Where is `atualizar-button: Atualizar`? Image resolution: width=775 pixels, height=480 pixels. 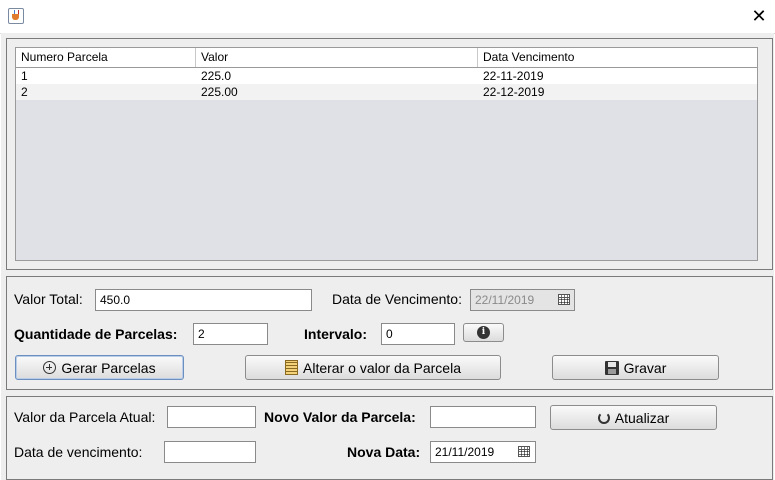
atualizar-button: Atualizar is located at coordinates (633, 417).